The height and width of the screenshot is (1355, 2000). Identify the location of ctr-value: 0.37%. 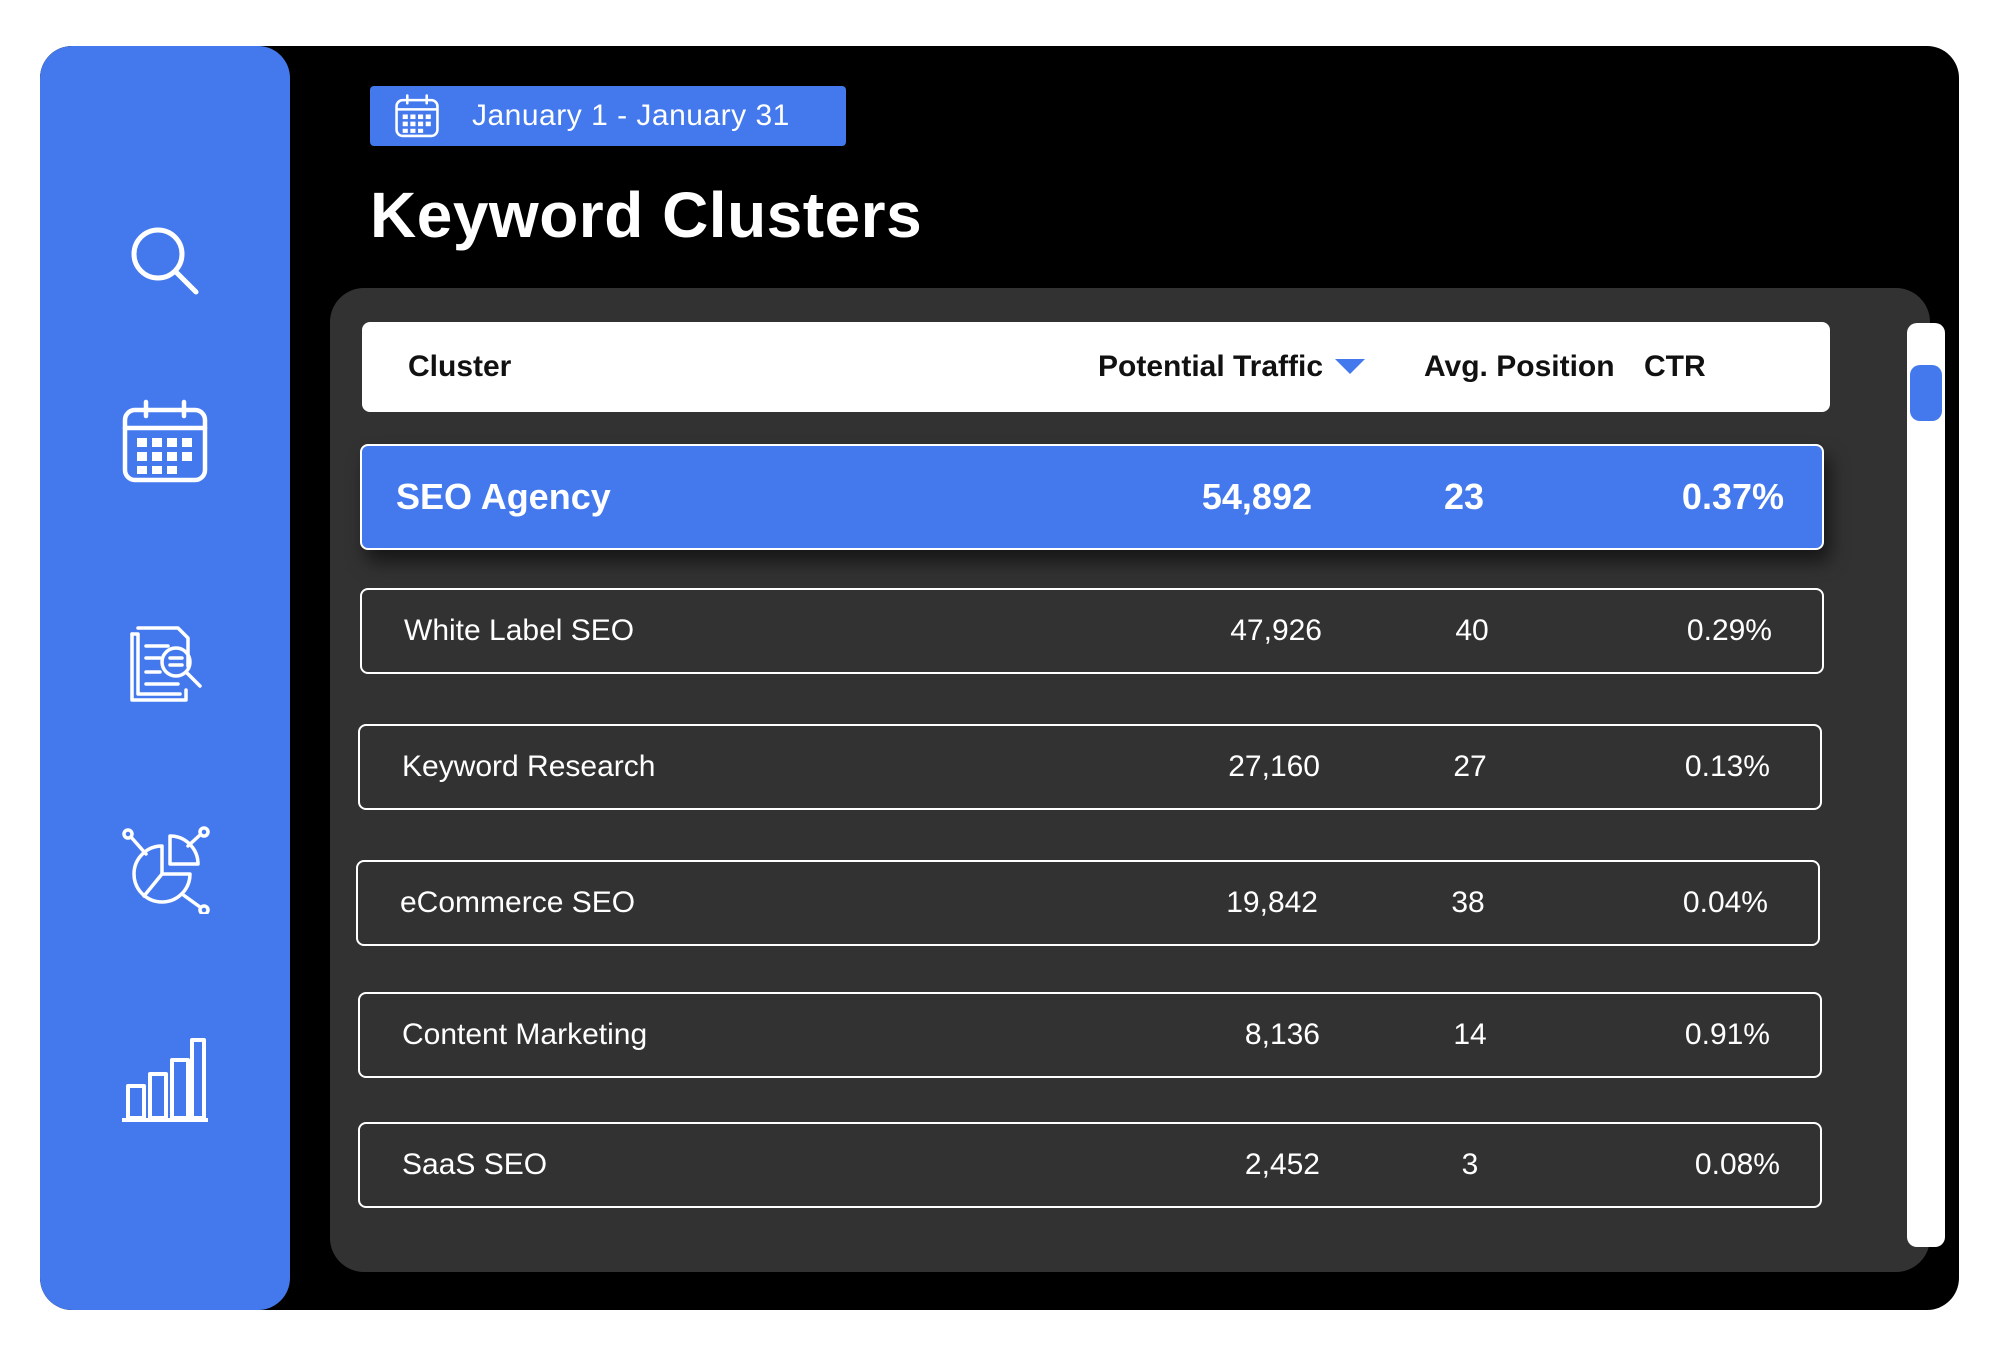
(1732, 496).